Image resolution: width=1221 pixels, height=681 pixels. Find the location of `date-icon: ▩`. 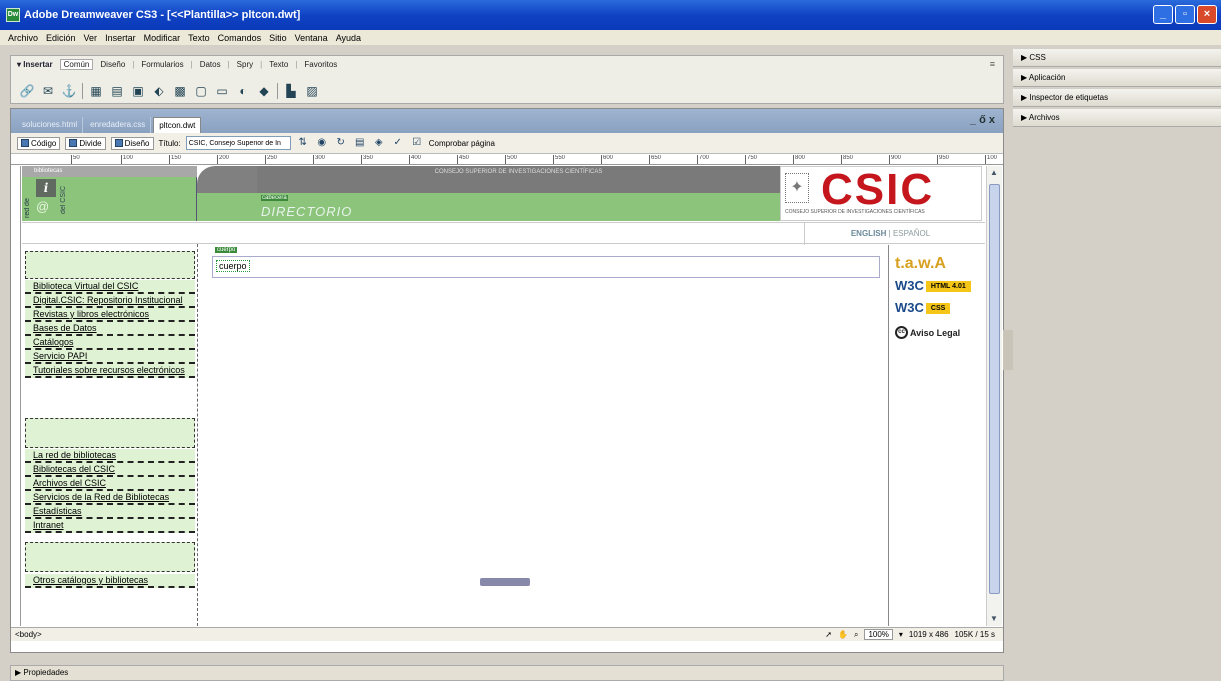

date-icon: ▩ is located at coordinates (180, 91).